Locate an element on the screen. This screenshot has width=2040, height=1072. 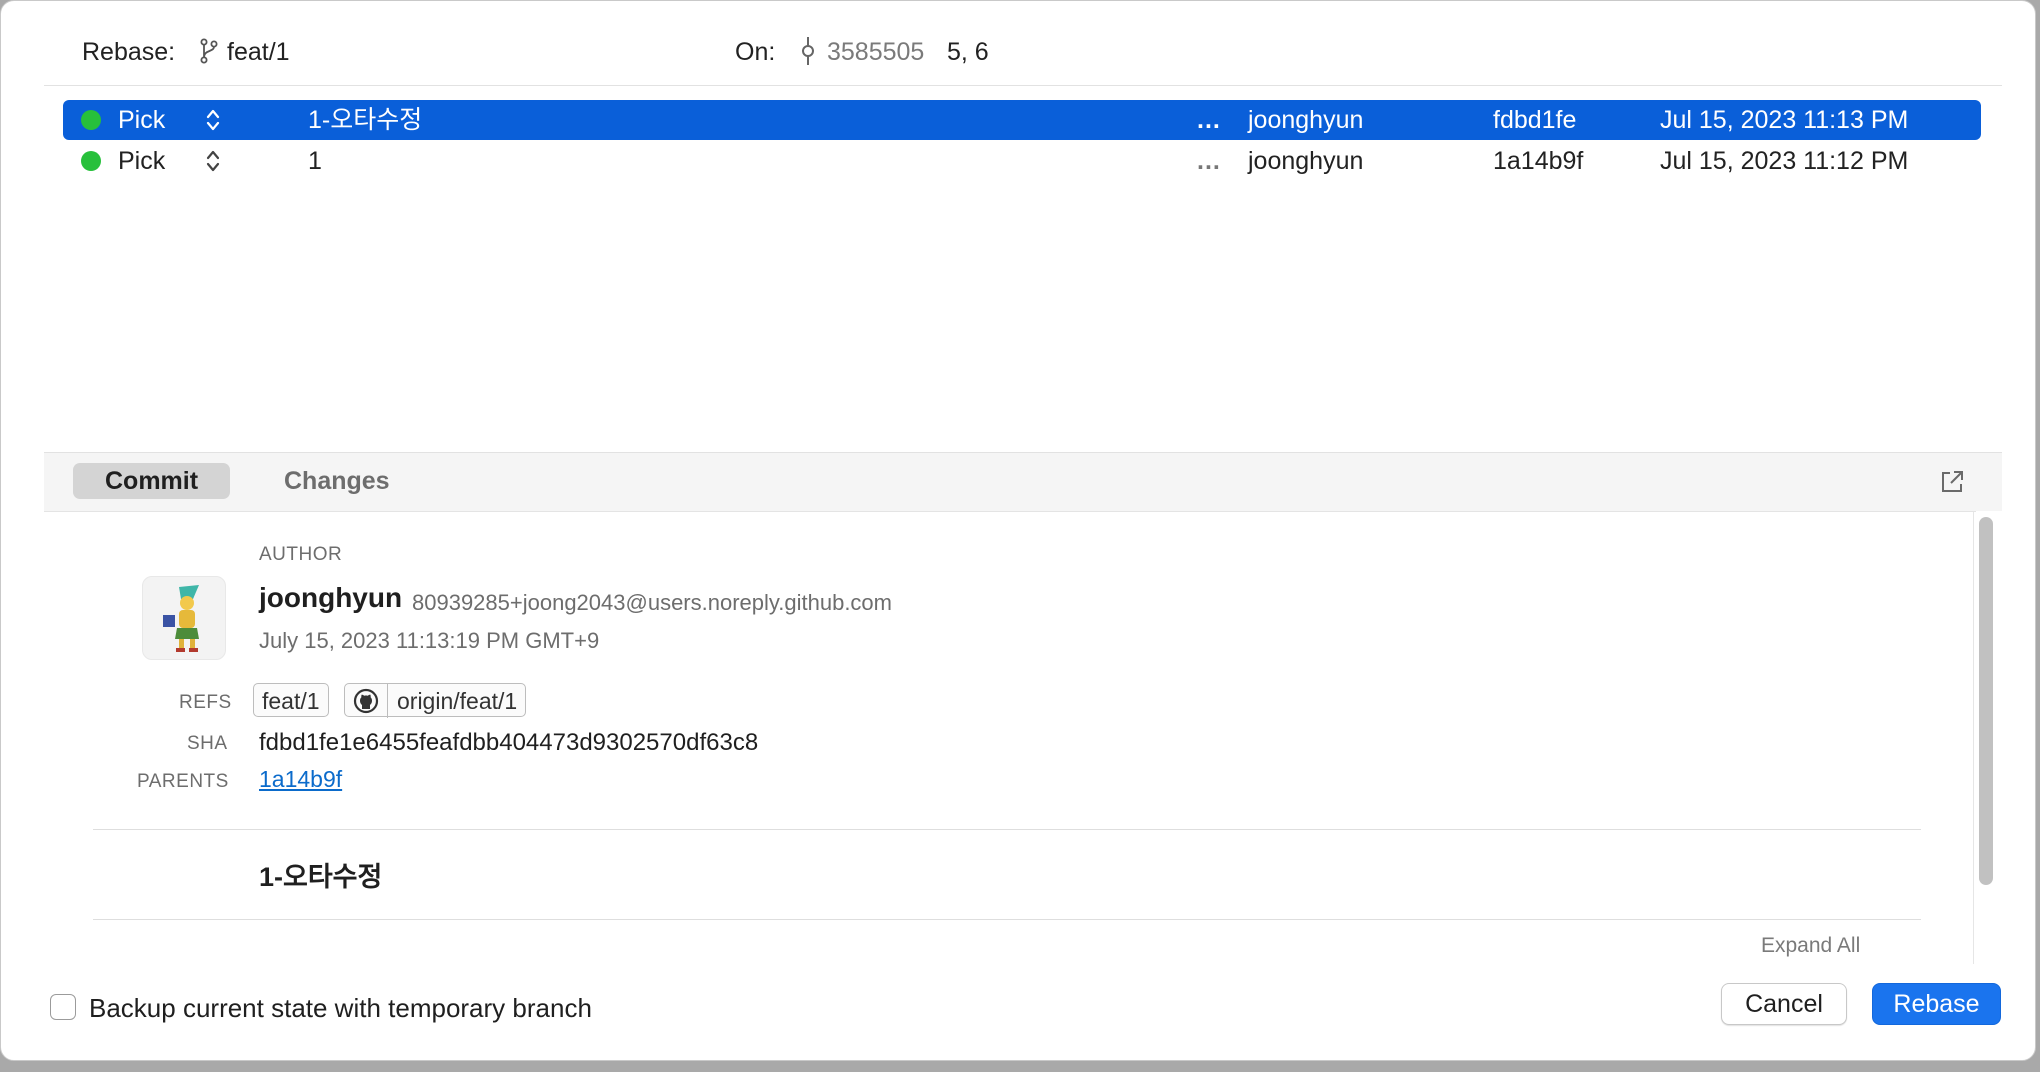
cancel-button: Cancel is located at coordinates (1784, 1004).